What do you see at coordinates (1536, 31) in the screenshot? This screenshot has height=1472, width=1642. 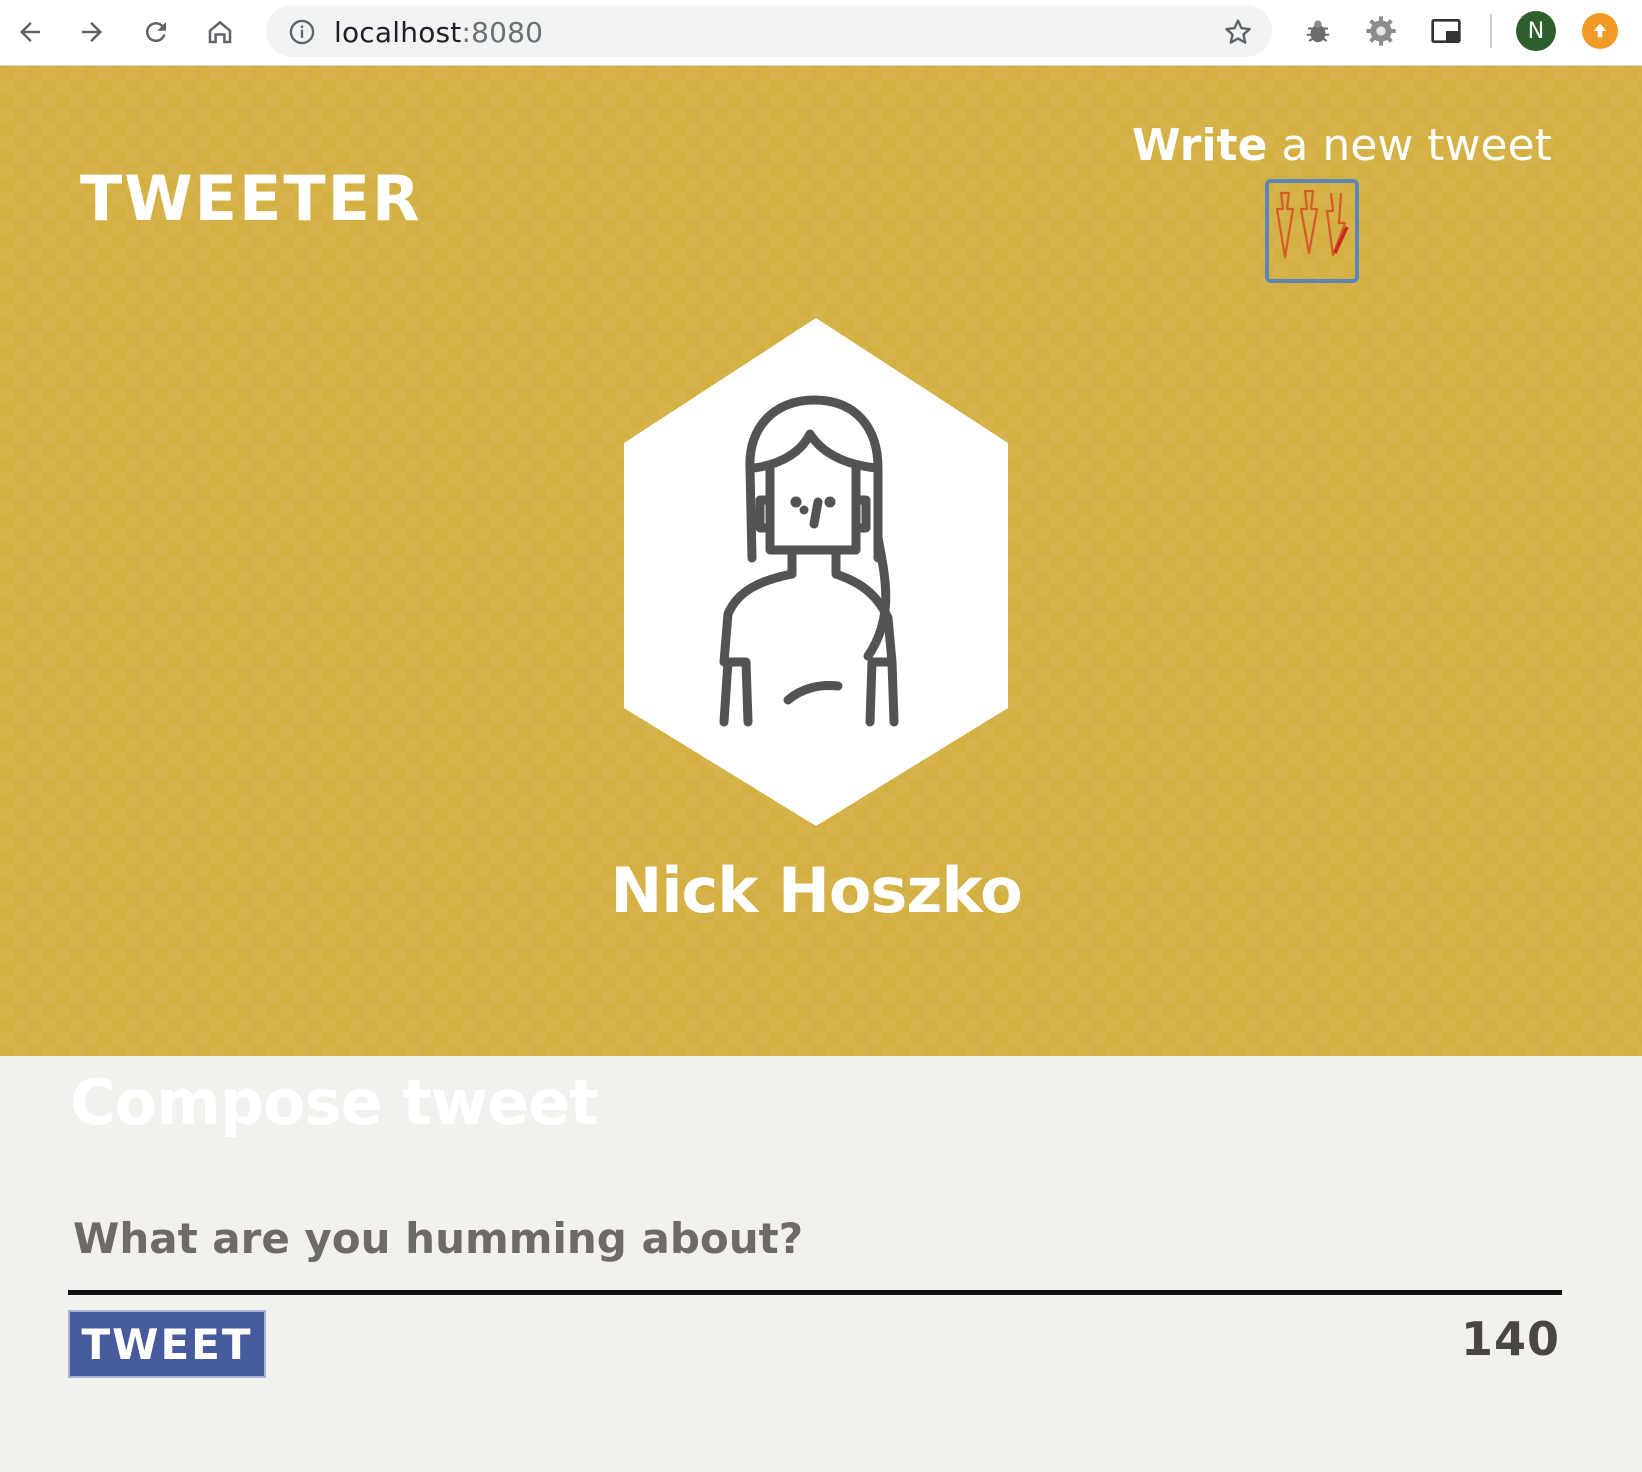 I see `profile-avatar: N` at bounding box center [1536, 31].